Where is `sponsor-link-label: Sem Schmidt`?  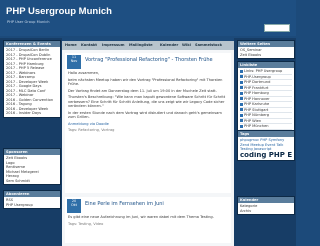
sponsor-link-label: Sem Schmidt is located at coordinates (18, 180).